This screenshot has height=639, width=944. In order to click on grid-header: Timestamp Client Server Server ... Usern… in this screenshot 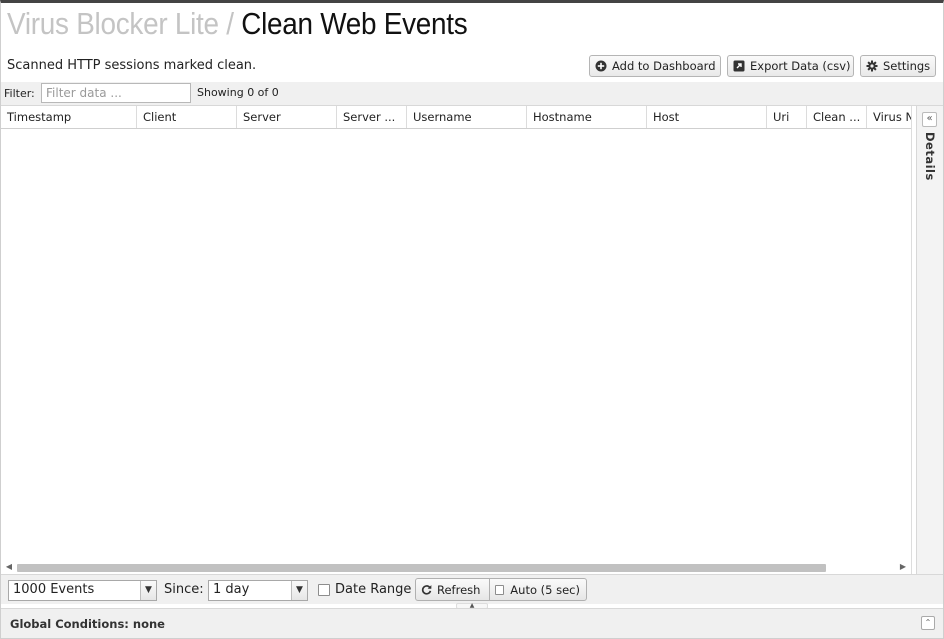, I will do `click(456, 117)`.